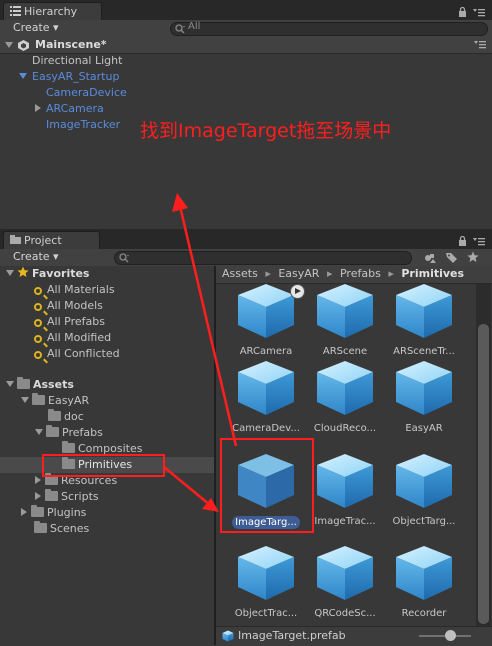  Describe the element at coordinates (103, 465) in the screenshot. I see `primitives-highlight-box` at that location.